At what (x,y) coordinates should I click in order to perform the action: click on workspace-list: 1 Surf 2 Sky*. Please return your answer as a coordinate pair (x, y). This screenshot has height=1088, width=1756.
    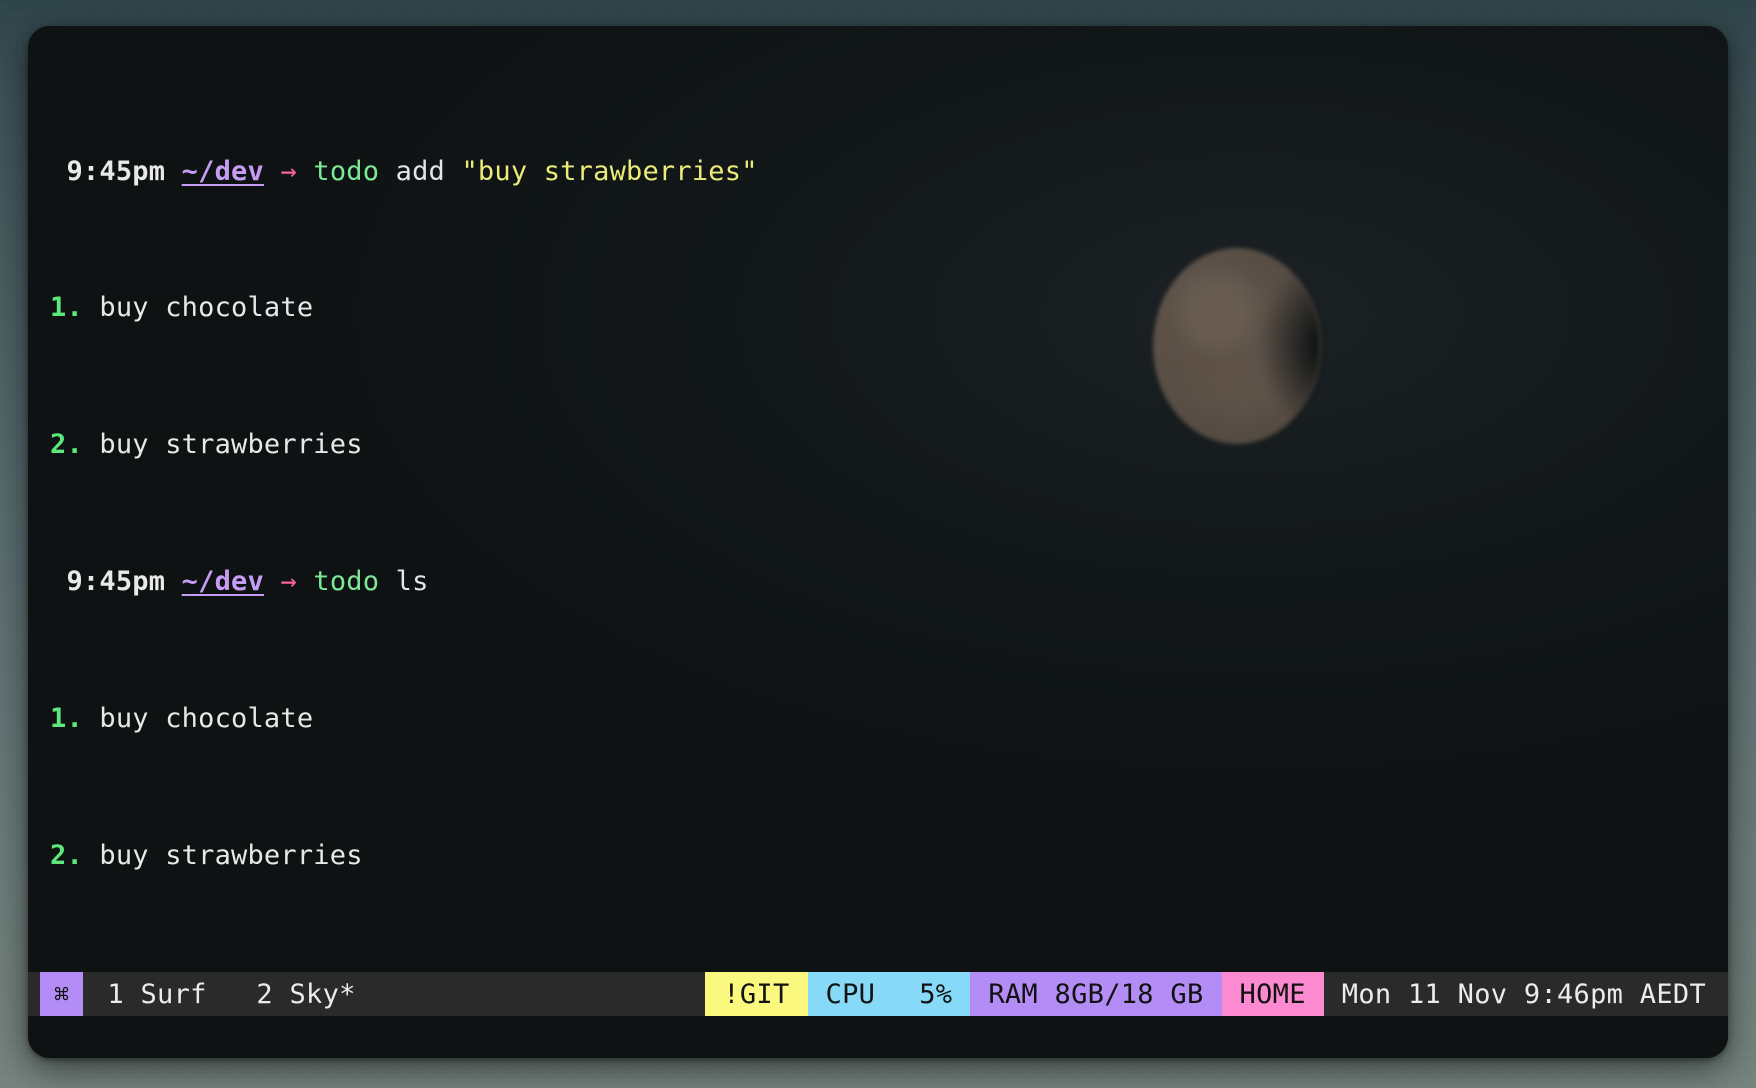
    Looking at the image, I should click on (219, 994).